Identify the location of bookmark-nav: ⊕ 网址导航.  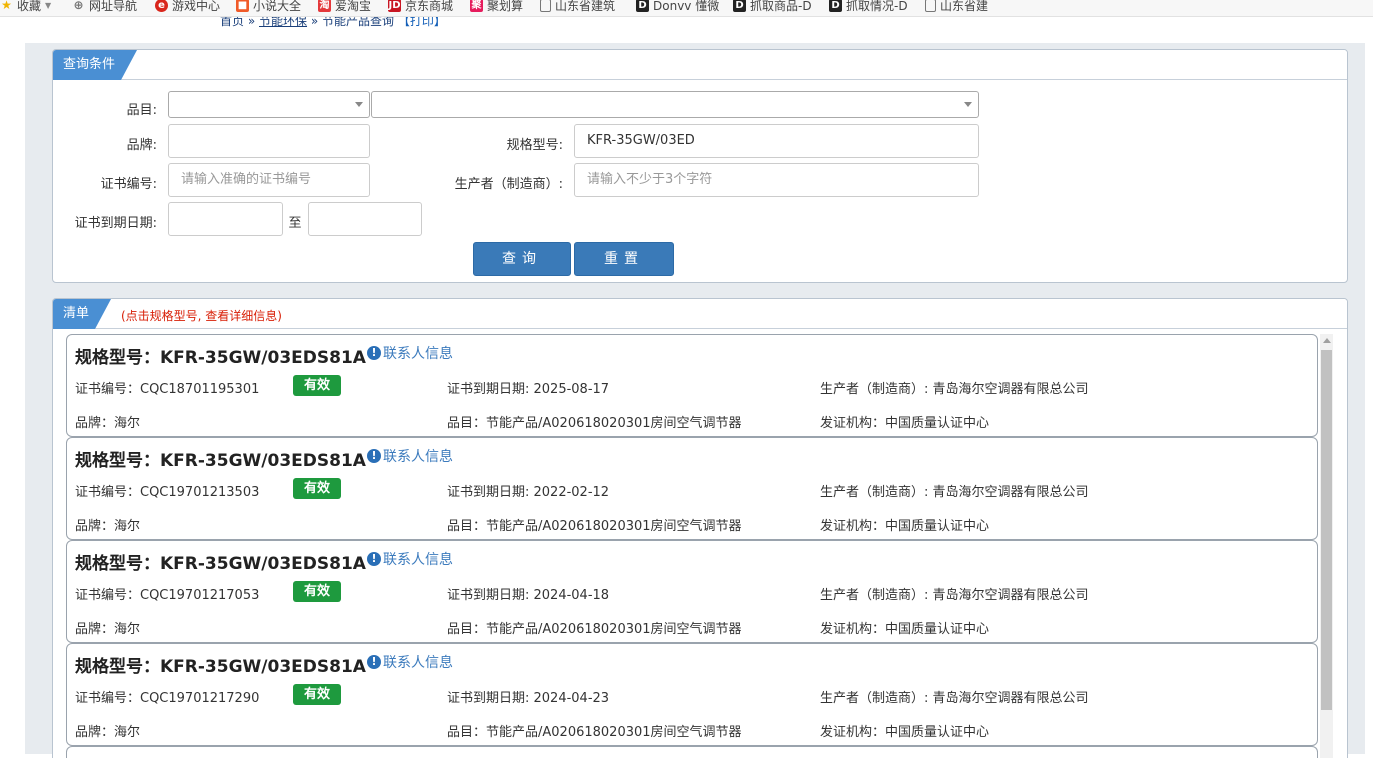
(104, 7).